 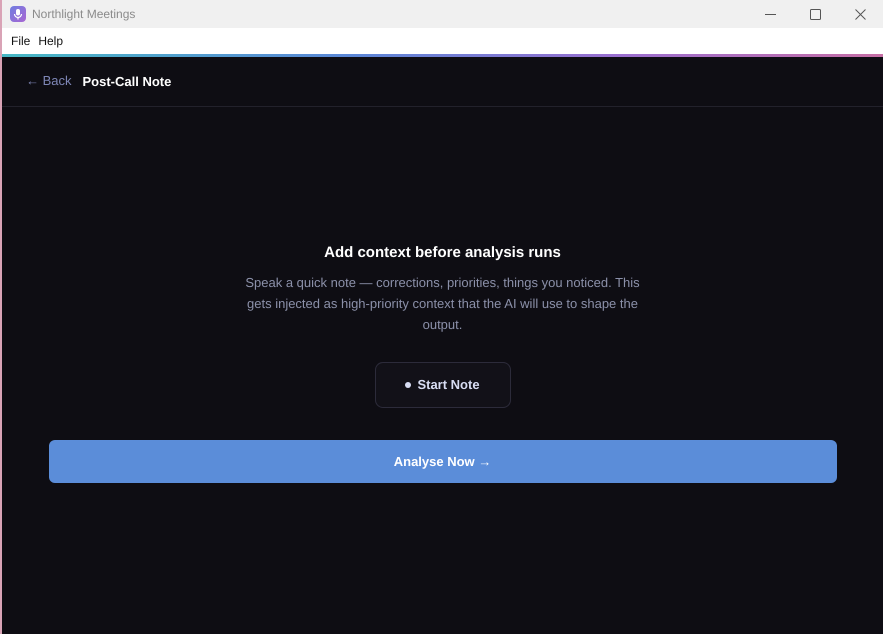 I want to click on microphone-app-icon, so click(x=18, y=14).